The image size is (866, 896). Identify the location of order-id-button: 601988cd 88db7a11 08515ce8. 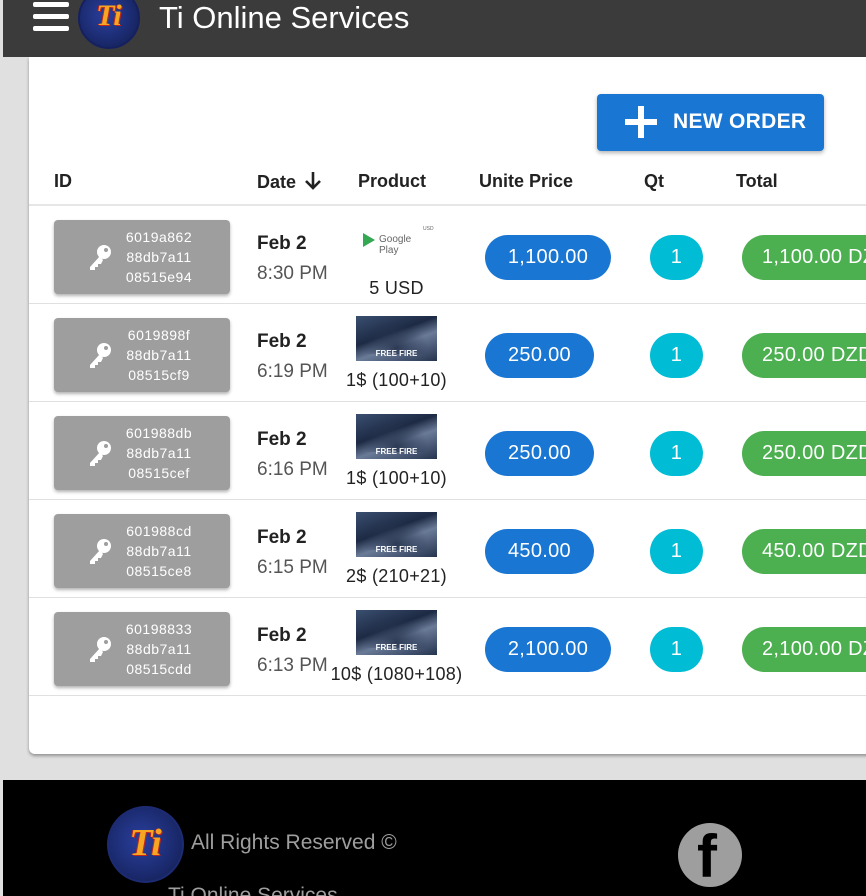
(142, 551).